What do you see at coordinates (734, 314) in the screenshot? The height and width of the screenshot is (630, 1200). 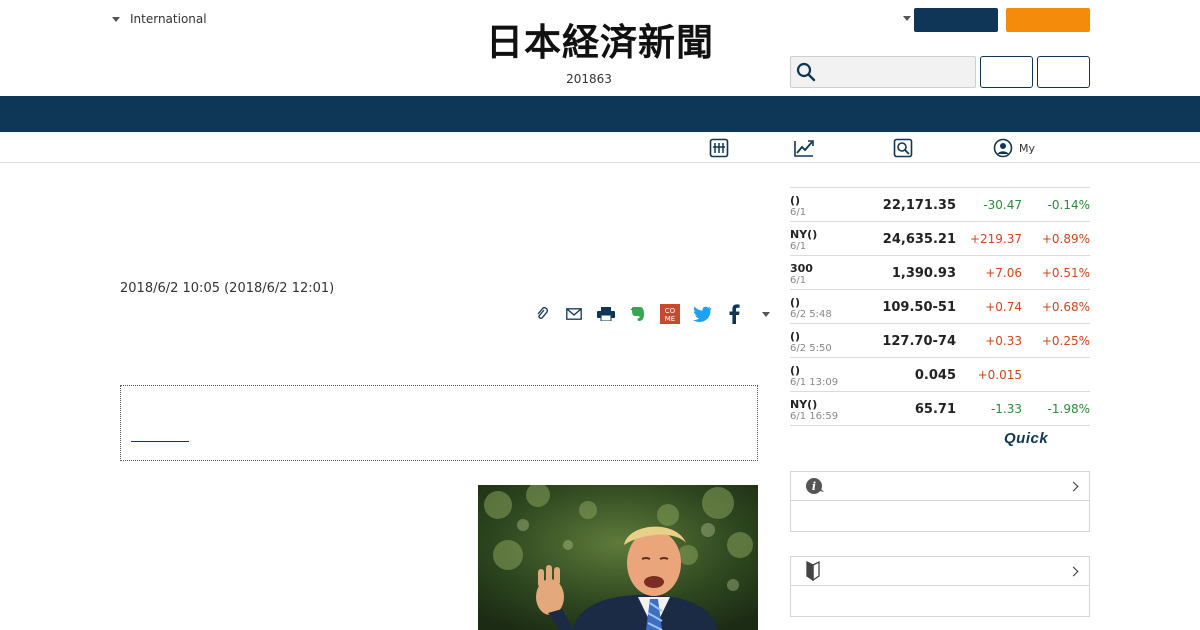 I see `facebook-icon` at bounding box center [734, 314].